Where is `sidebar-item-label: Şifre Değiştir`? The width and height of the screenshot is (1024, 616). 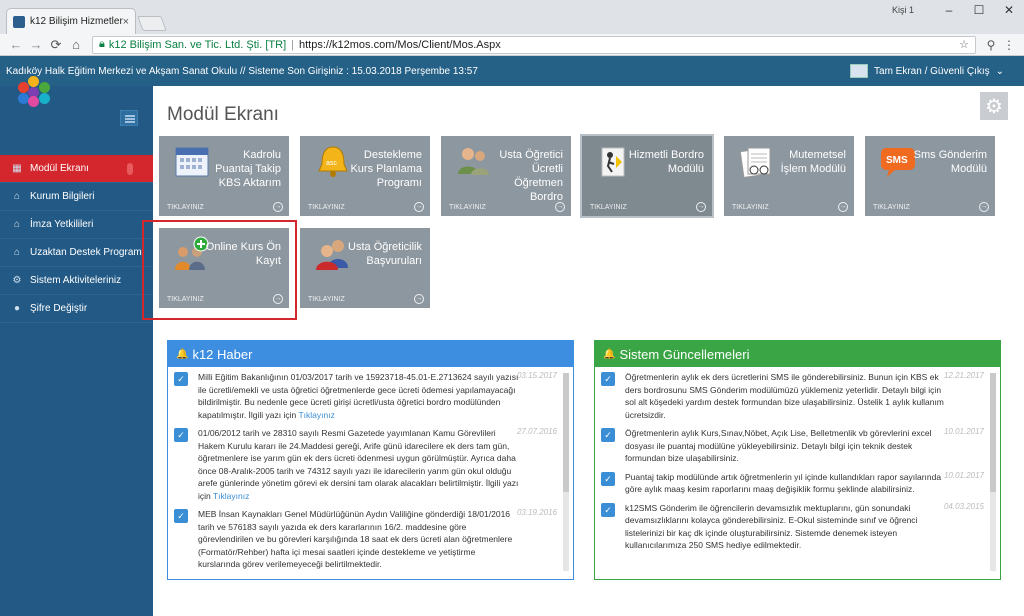
sidebar-item-label: Şifre Değiştir is located at coordinates (59, 308).